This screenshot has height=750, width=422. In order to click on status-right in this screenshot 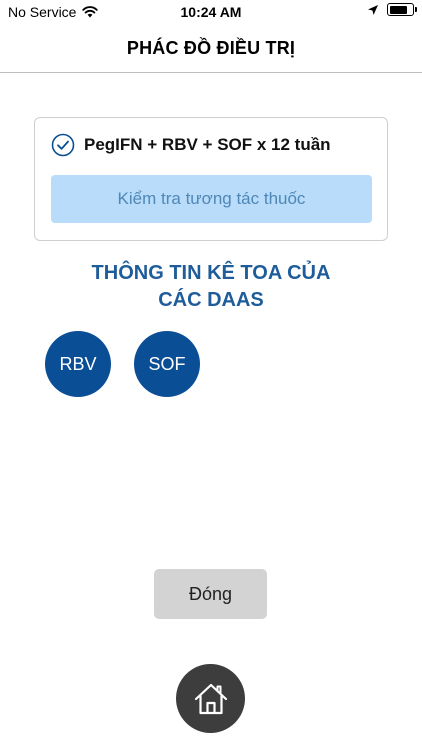, I will do `click(392, 9)`.